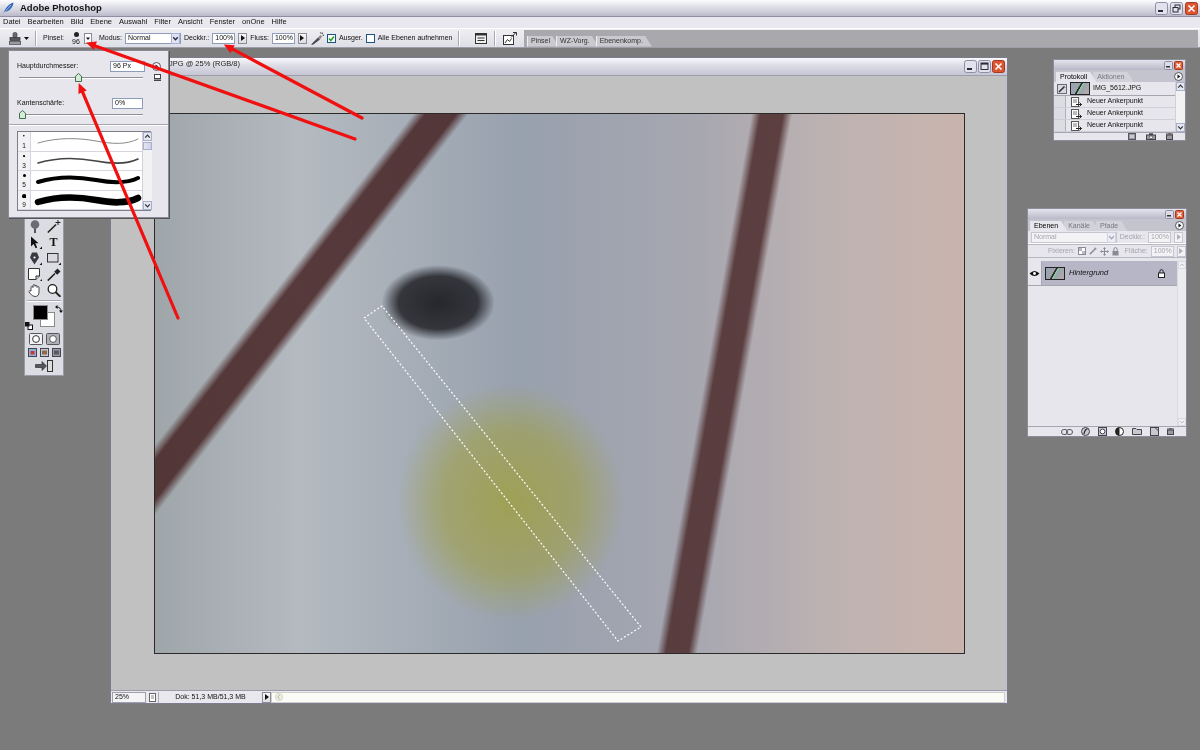 This screenshot has width=1200, height=750. I want to click on brush-stroke-icon, so click(88, 199).